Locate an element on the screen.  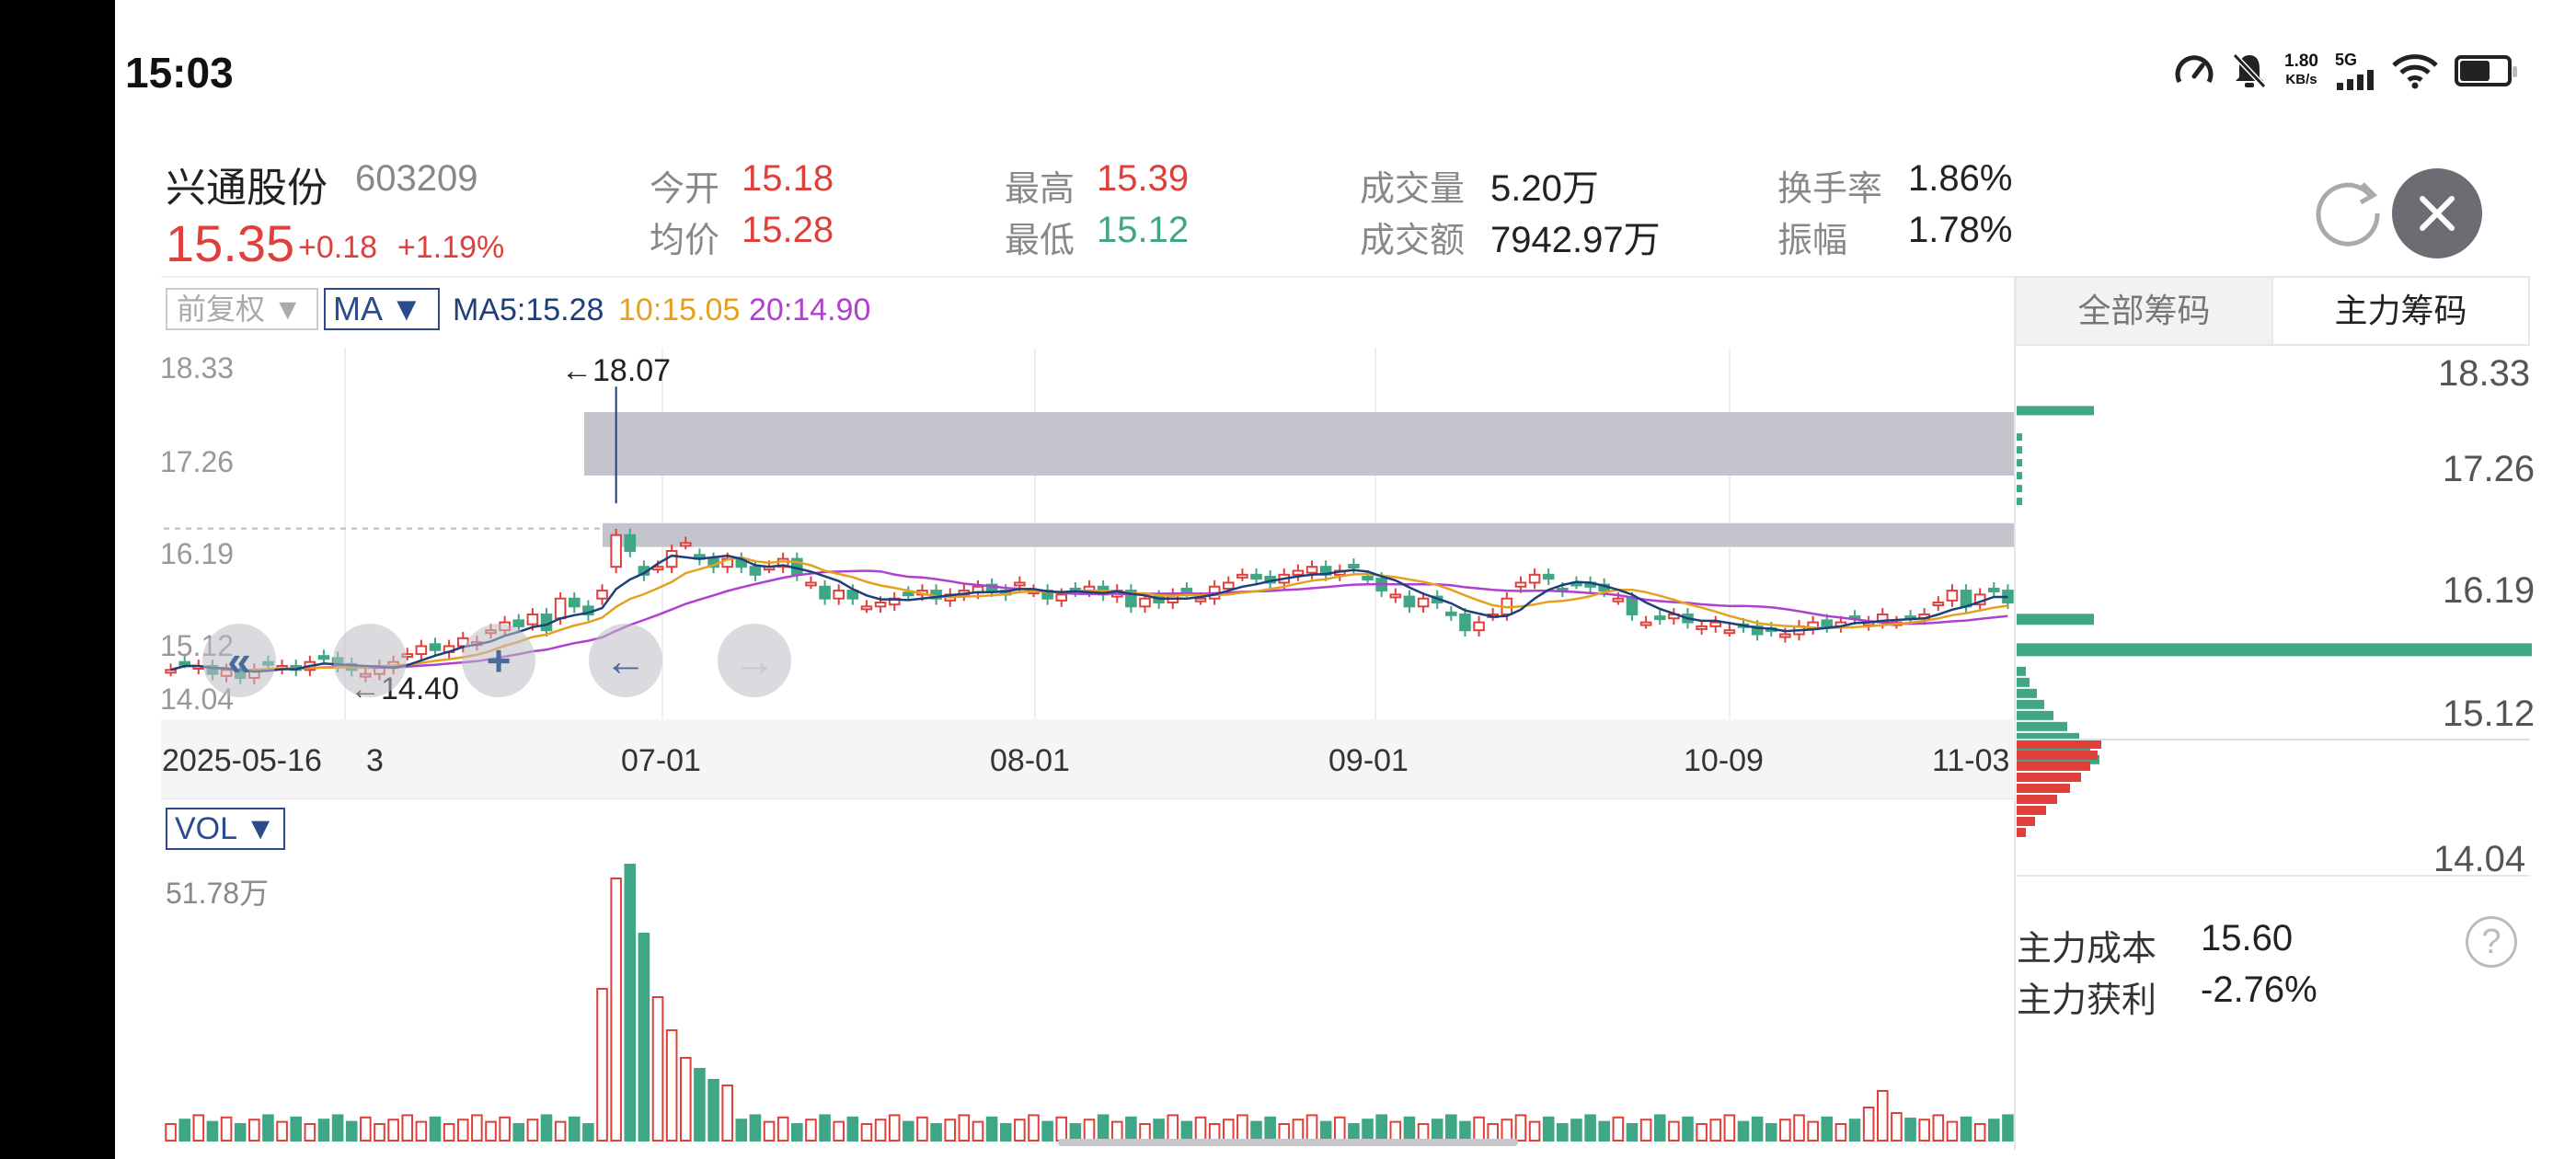
forward-button: → is located at coordinates (754, 660).